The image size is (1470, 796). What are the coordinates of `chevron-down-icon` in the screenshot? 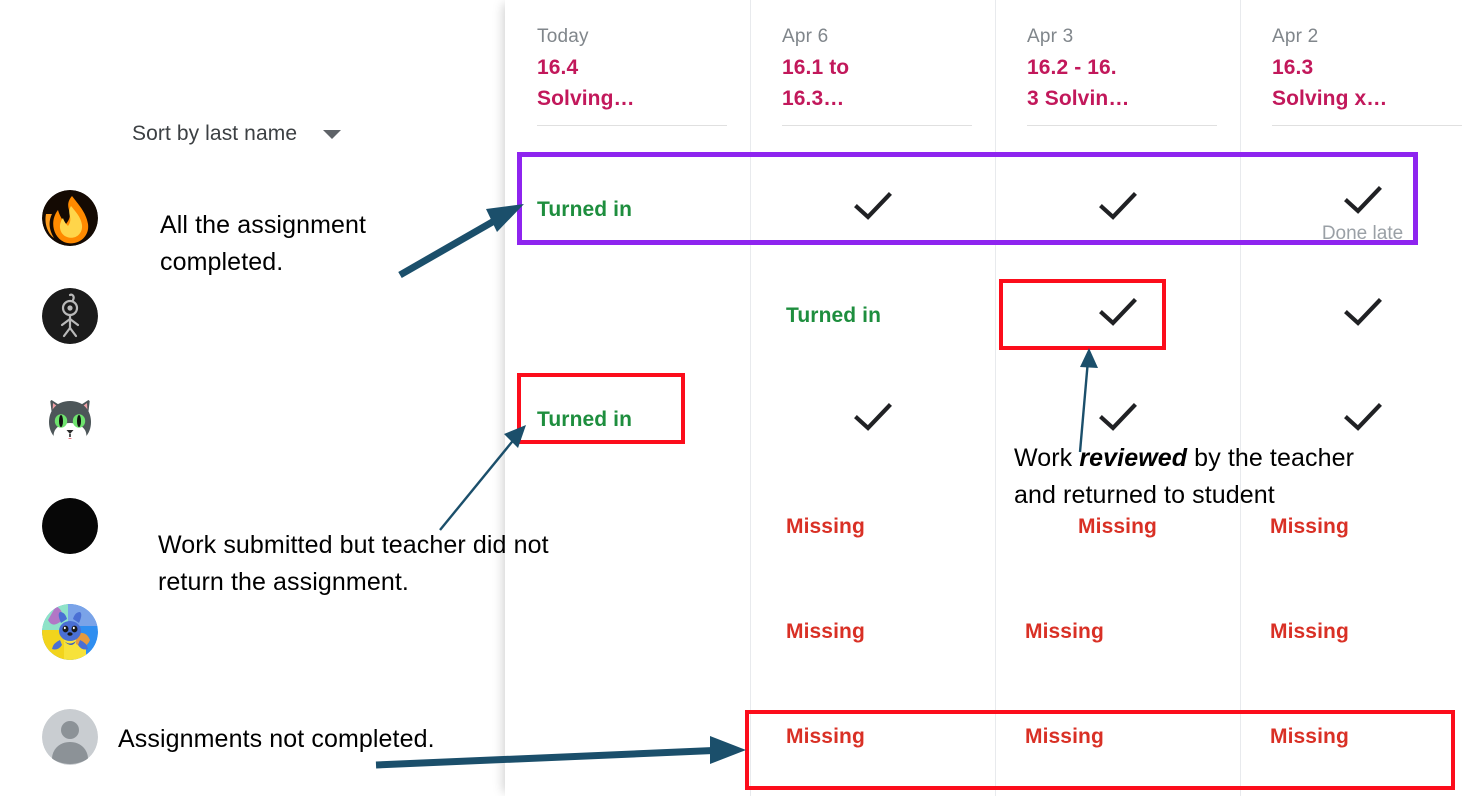 It's located at (332, 134).